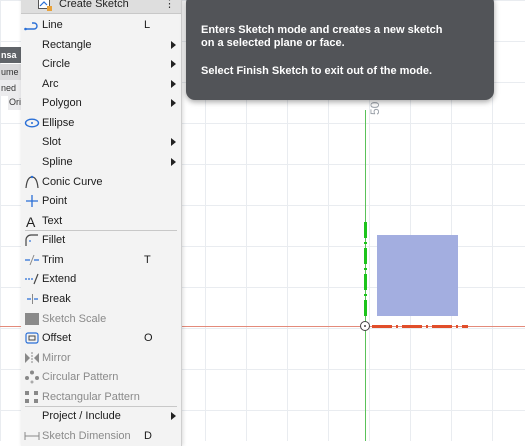 This screenshot has width=525, height=446. What do you see at coordinates (365, 270) in the screenshot?
I see `projected-edge-vertical` at bounding box center [365, 270].